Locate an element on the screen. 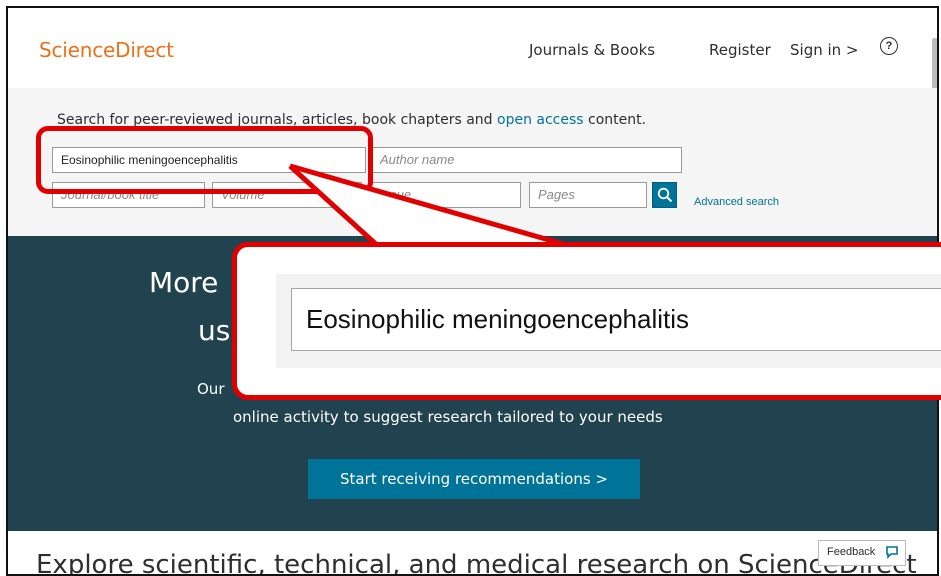 The image size is (941, 576). register-link: Register is located at coordinates (740, 50).